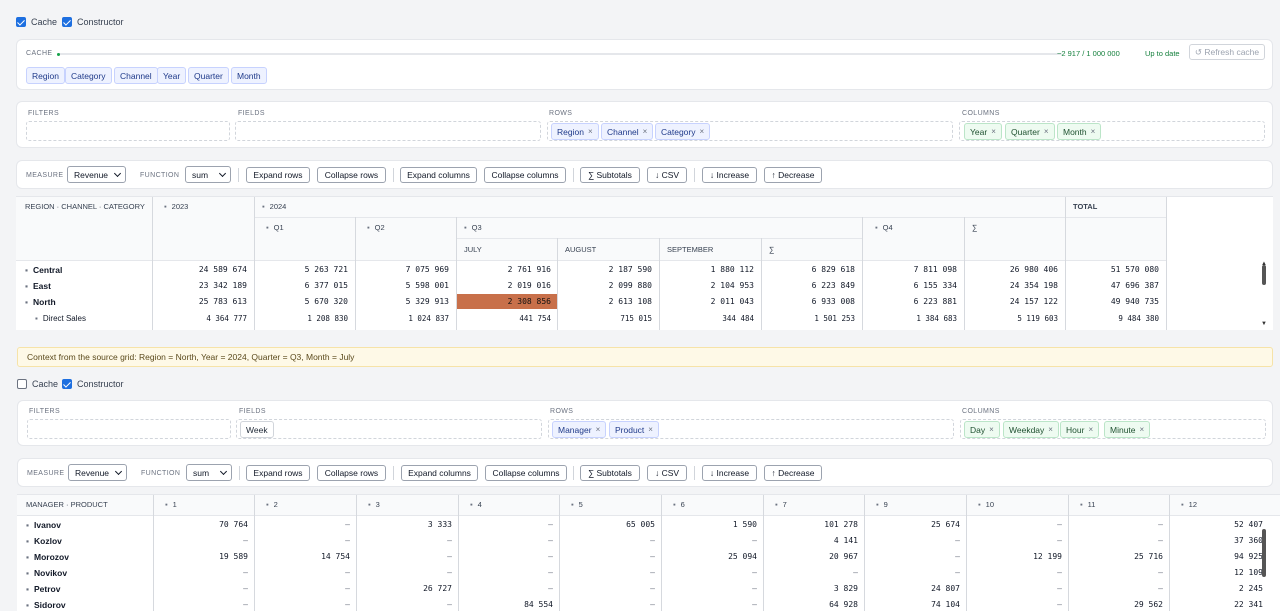  What do you see at coordinates (172, 75) in the screenshot?
I see `cache-chip-year: Year` at bounding box center [172, 75].